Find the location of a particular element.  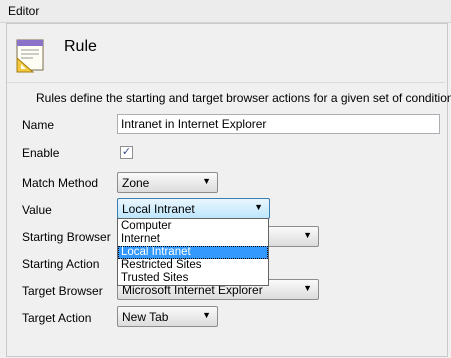

option-trusted-sites: Trusted Sites is located at coordinates (193, 278).